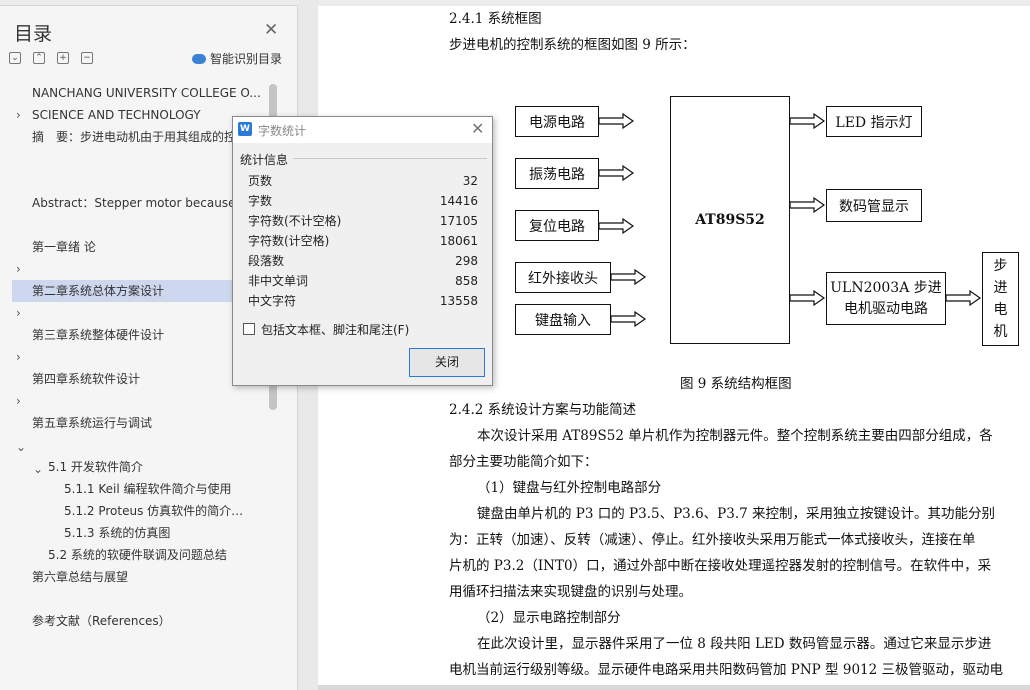  What do you see at coordinates (282, 131) in the screenshot?
I see `dialog-title: 字数统计` at bounding box center [282, 131].